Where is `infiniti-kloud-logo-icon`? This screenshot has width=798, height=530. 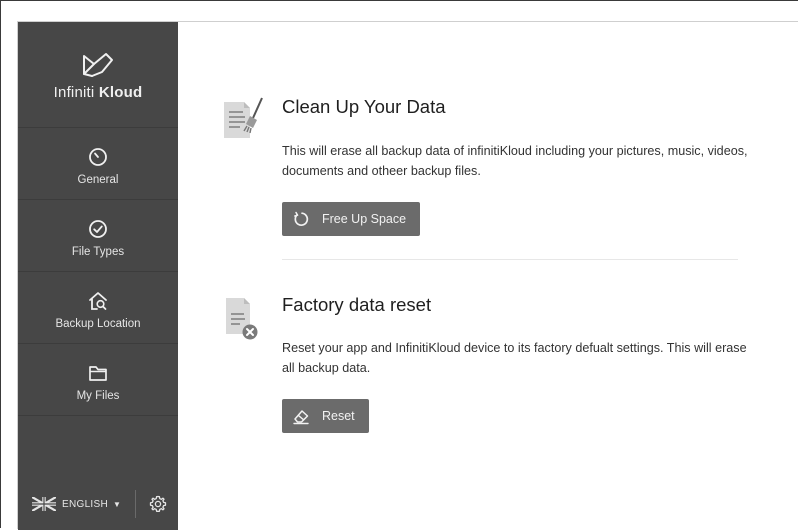 infiniti-kloud-logo-icon is located at coordinates (98, 65).